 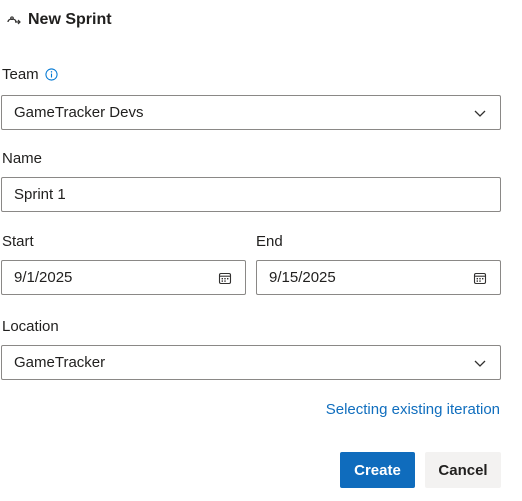 What do you see at coordinates (43, 277) in the screenshot?
I see `start-value: 9/1/2025` at bounding box center [43, 277].